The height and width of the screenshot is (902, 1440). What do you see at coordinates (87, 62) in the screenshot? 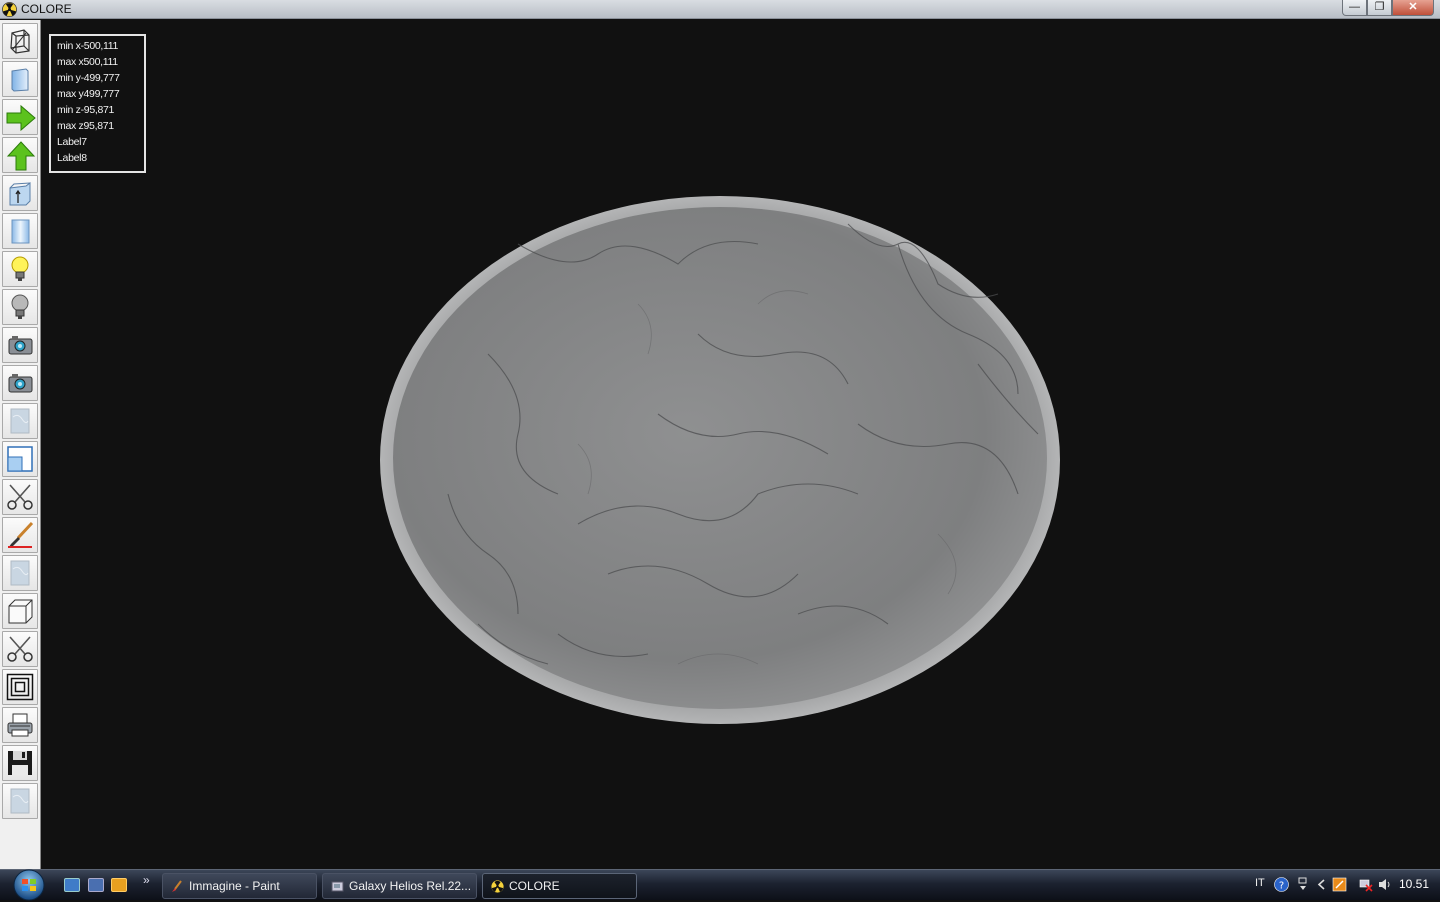
I see `max-x-label: max x500,111` at bounding box center [87, 62].